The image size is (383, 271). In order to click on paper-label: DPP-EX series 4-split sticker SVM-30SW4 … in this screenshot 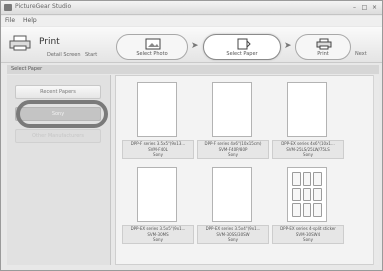, I will do `click(308, 234)`.